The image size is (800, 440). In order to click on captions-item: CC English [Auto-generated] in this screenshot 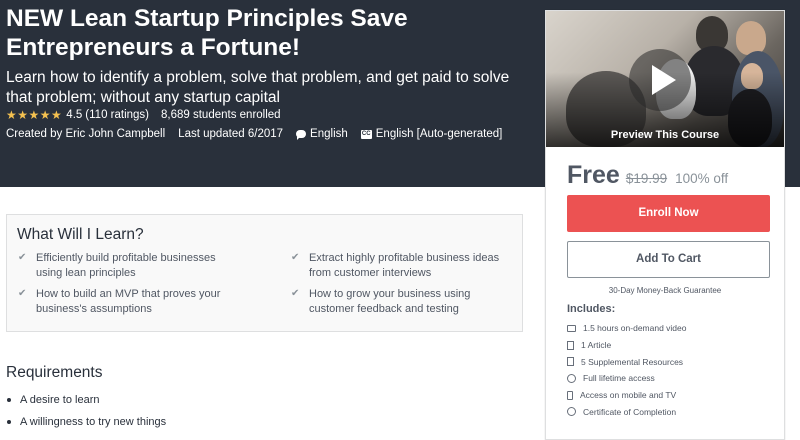, I will do `click(431, 134)`.